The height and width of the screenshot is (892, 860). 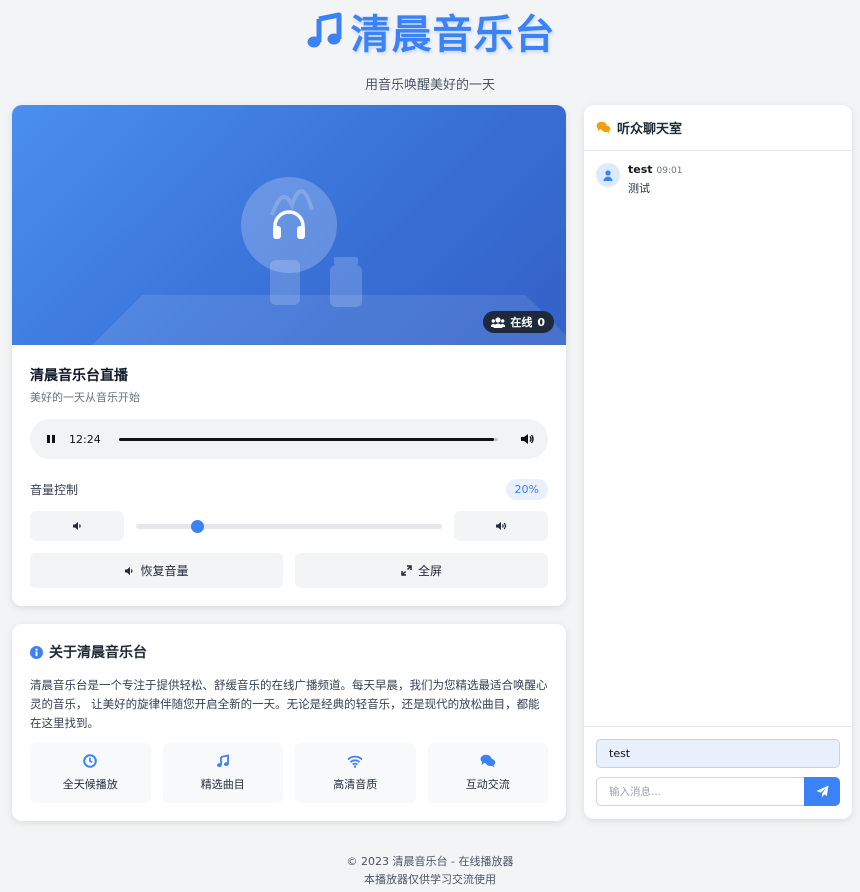 I want to click on user-icon, so click(x=608, y=175).